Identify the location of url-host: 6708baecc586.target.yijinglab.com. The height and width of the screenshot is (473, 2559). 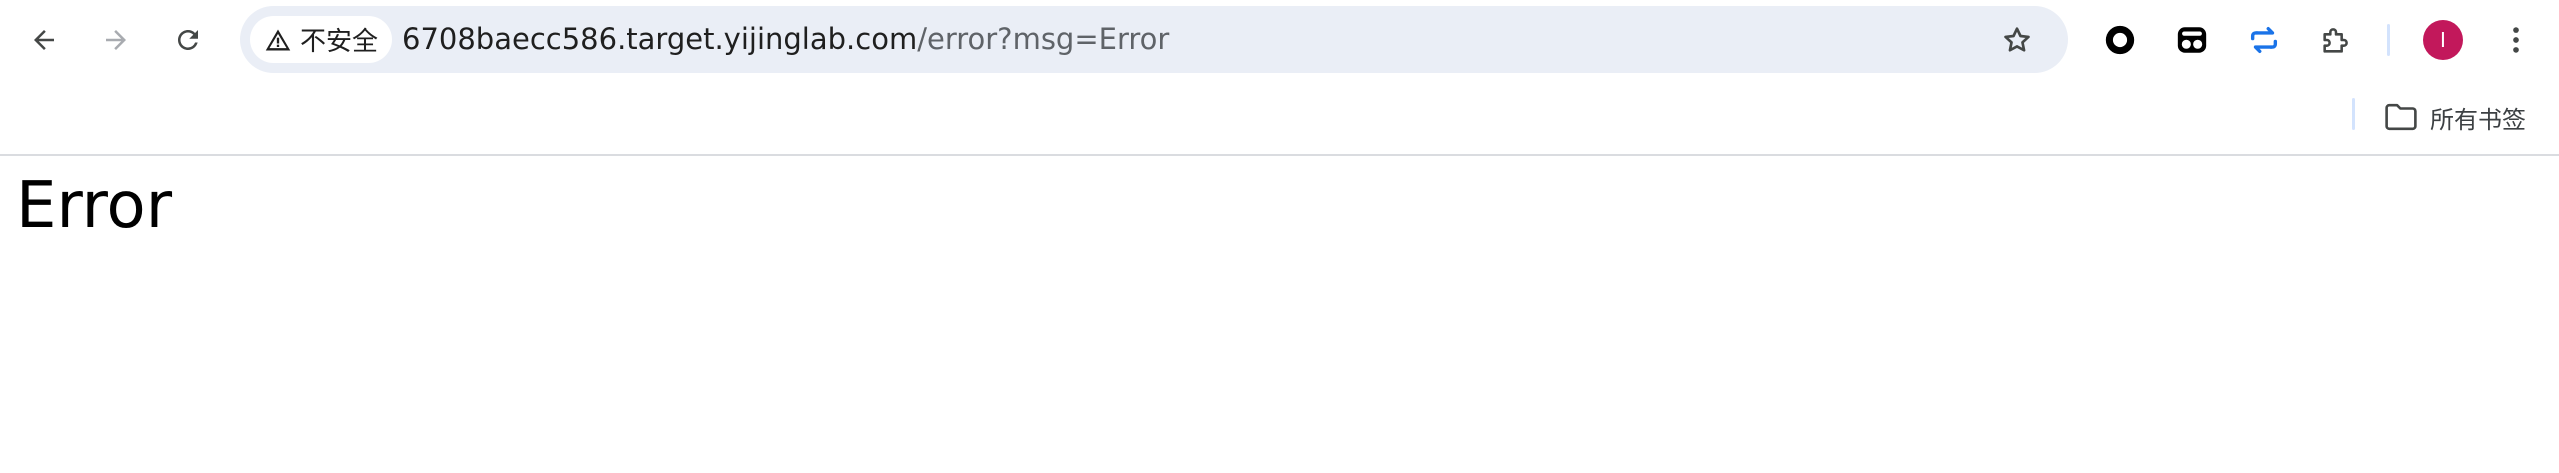
(660, 39).